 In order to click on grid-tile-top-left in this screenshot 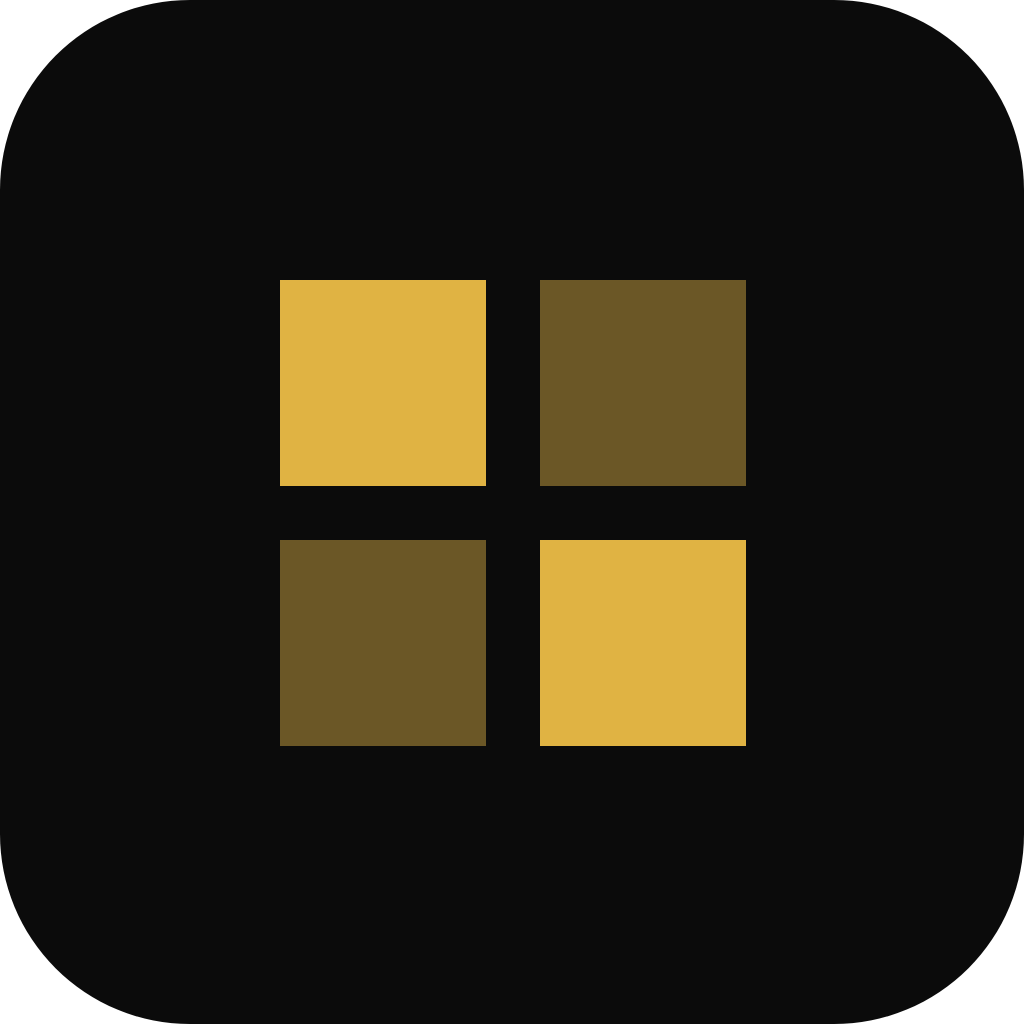, I will do `click(383, 383)`.